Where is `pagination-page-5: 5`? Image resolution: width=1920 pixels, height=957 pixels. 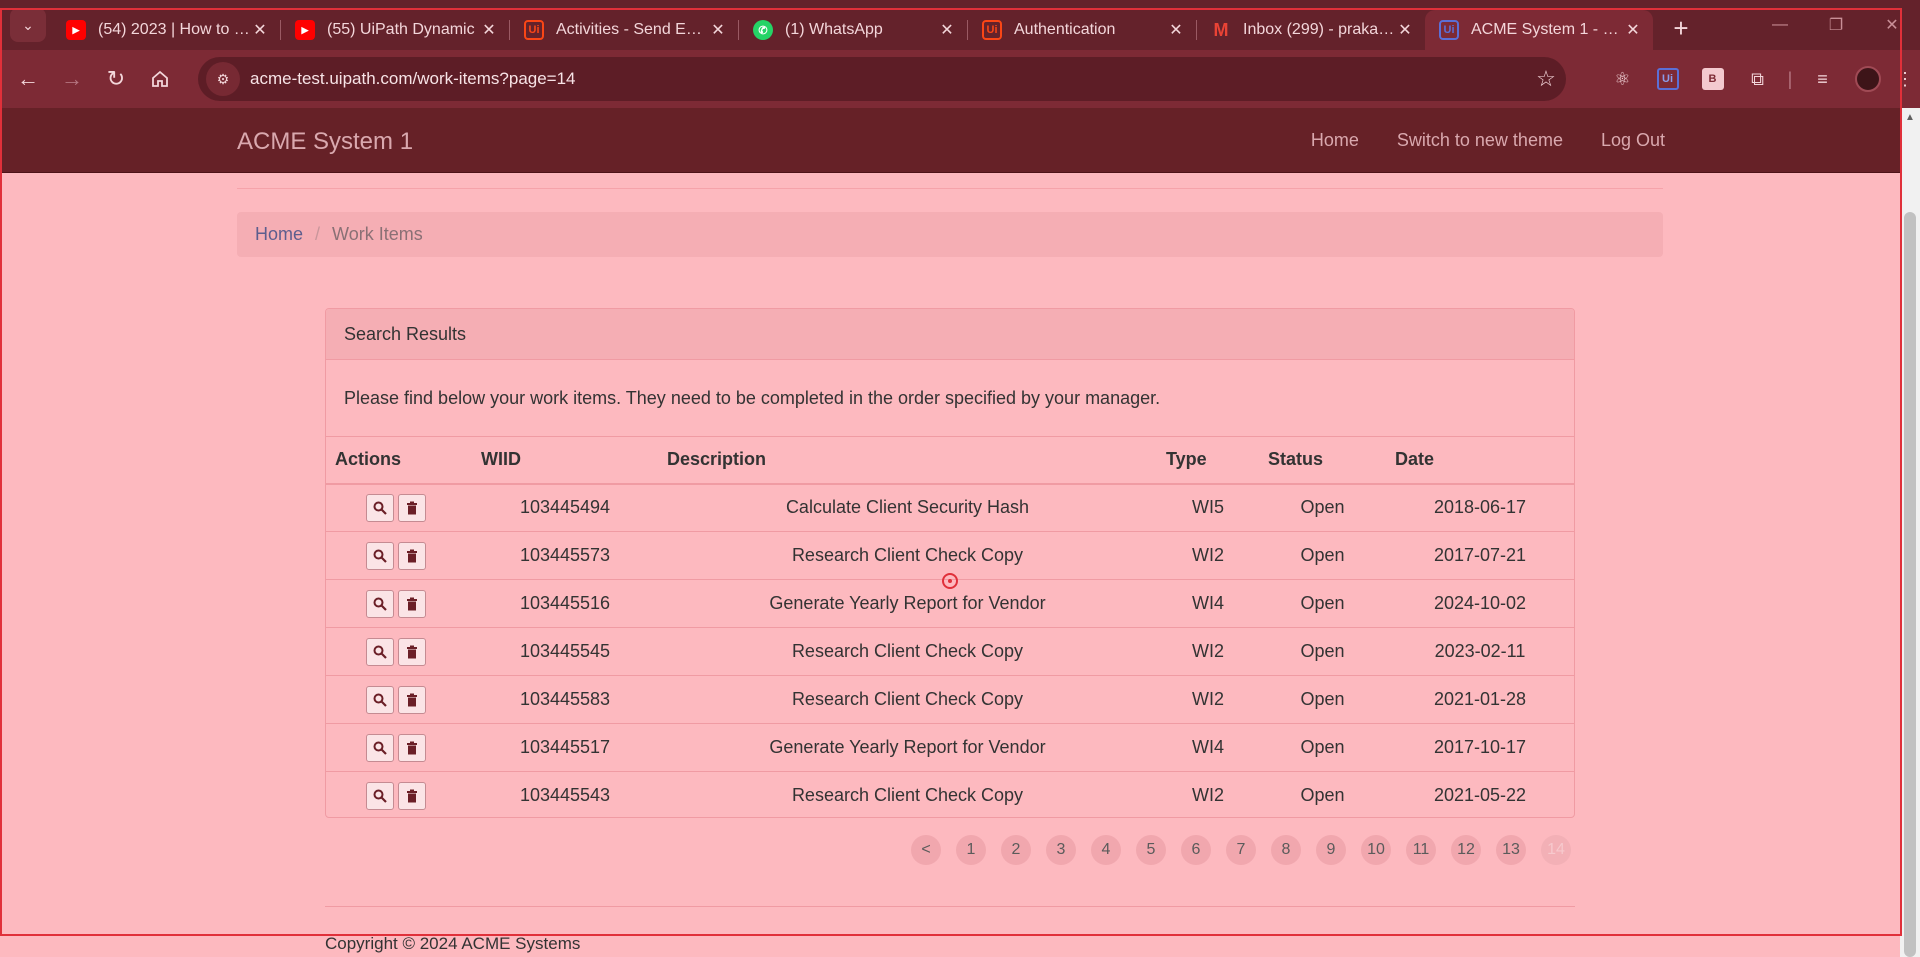 pagination-page-5: 5 is located at coordinates (1151, 850).